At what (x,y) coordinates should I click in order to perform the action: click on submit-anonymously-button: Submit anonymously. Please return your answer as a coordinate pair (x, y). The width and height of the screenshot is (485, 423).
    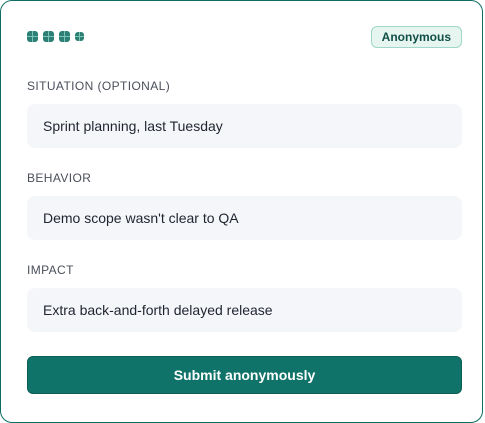
    Looking at the image, I should click on (244, 375).